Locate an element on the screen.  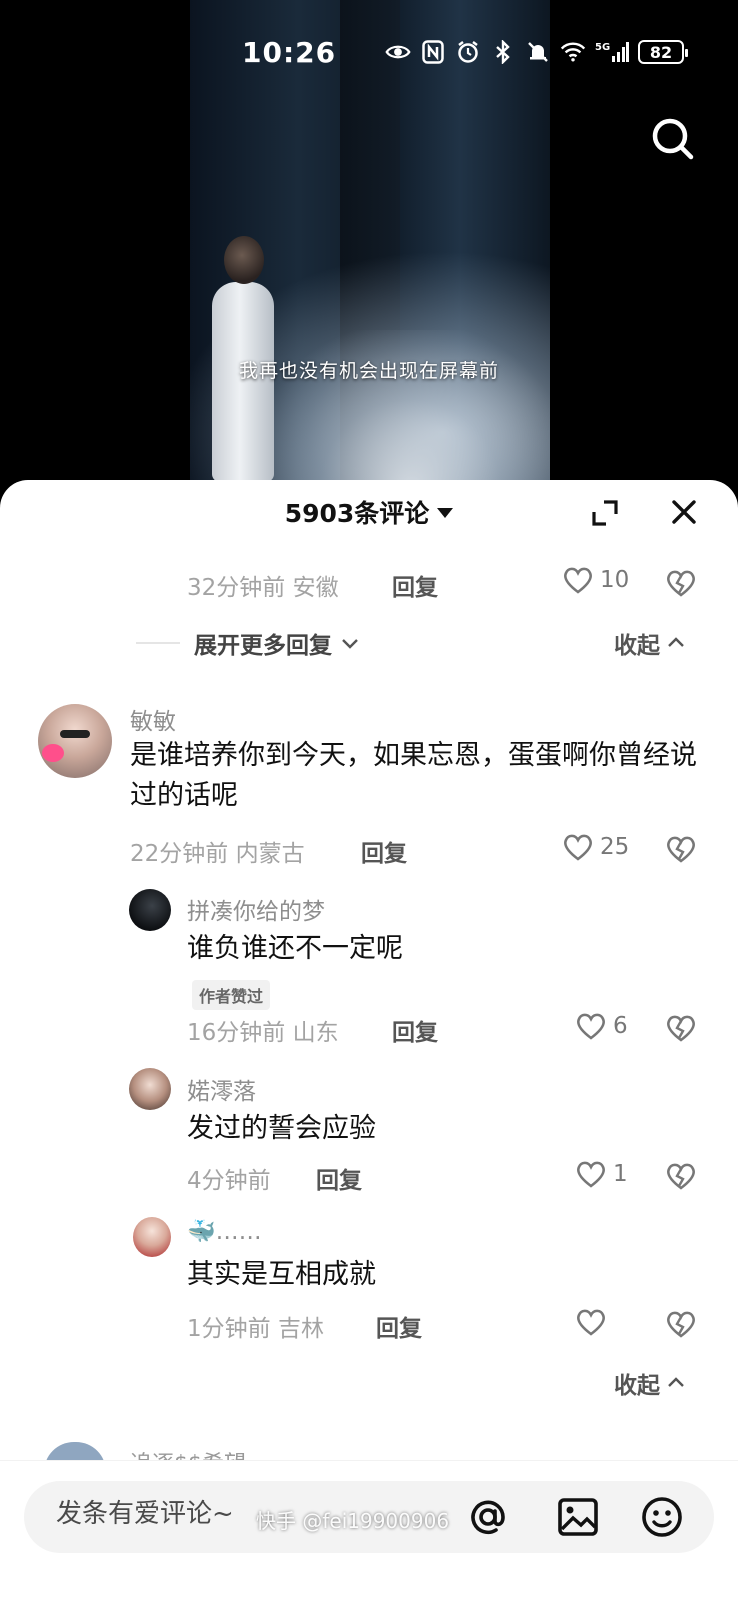
search-icon is located at coordinates (673, 139).